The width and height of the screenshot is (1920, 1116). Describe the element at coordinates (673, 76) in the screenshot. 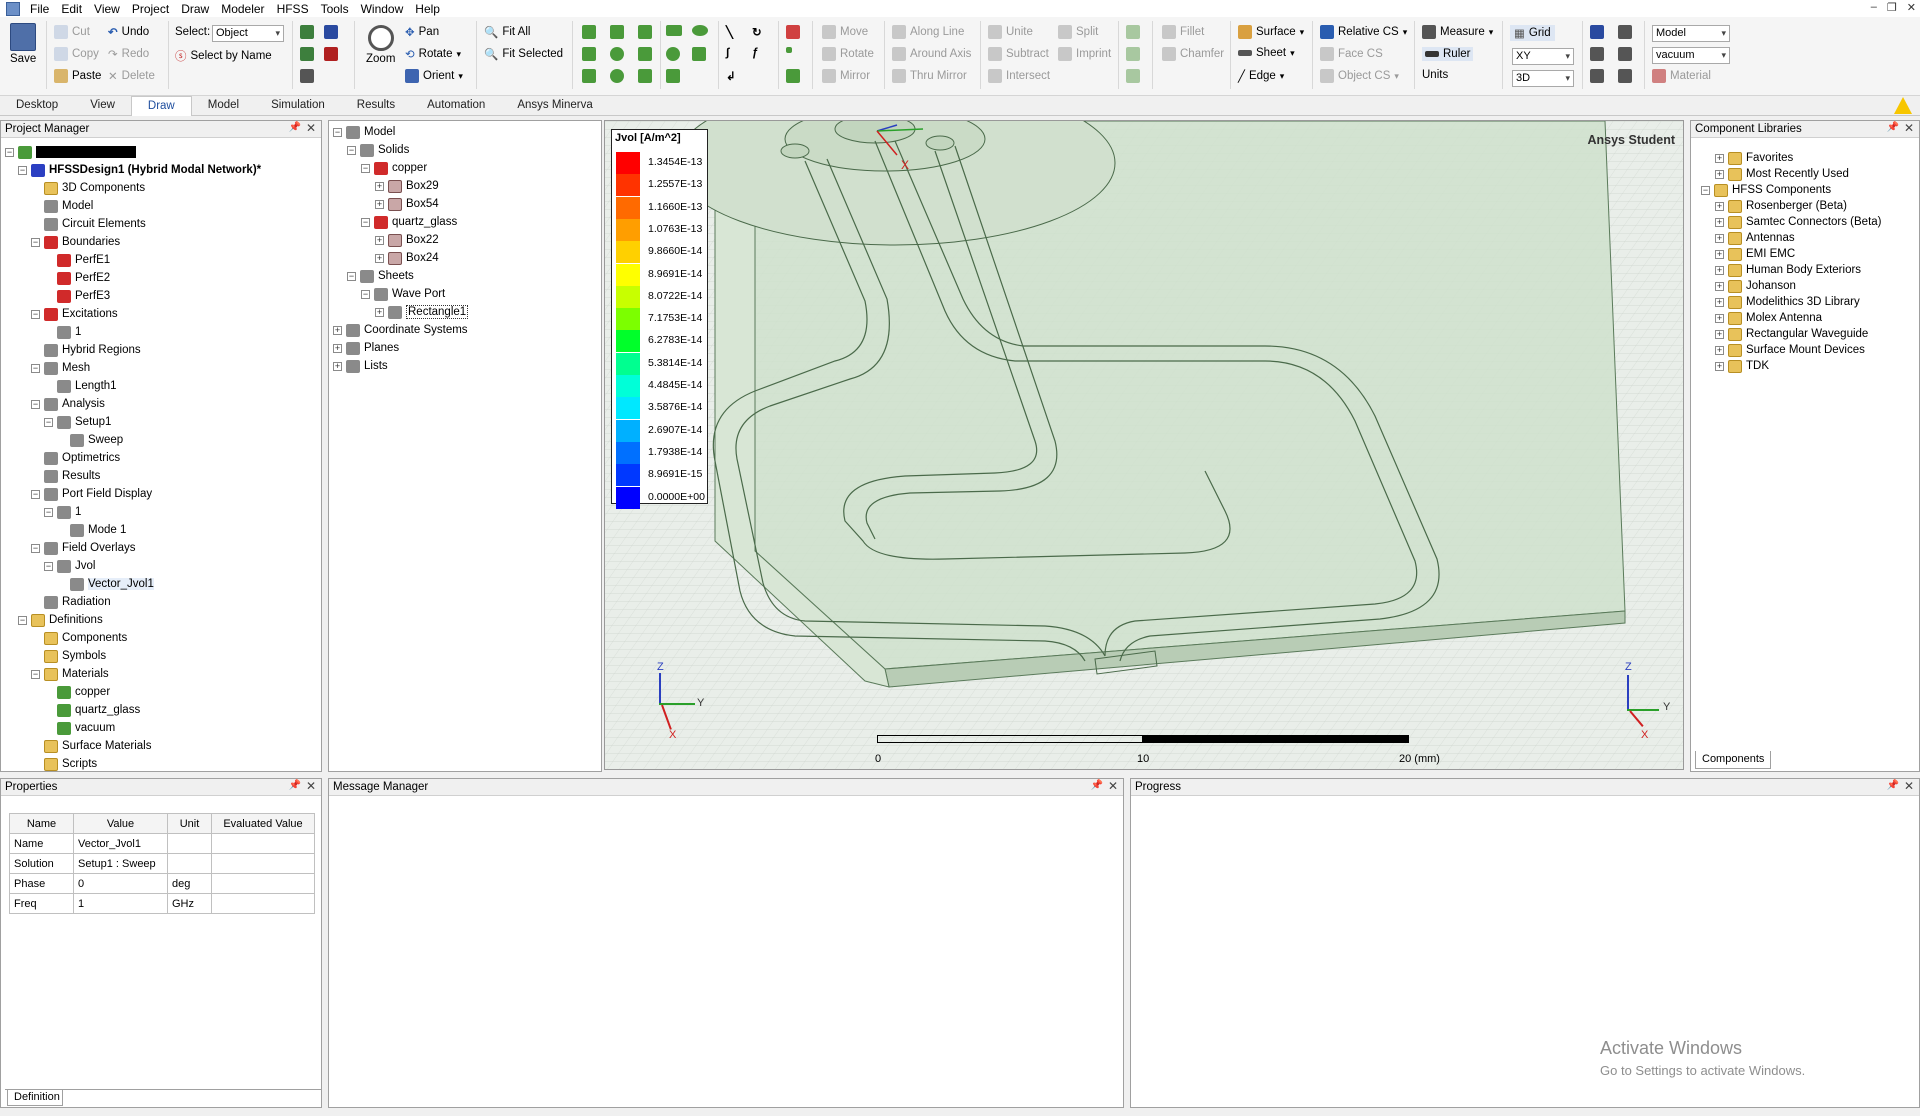

I see `draw-polygon-button` at that location.